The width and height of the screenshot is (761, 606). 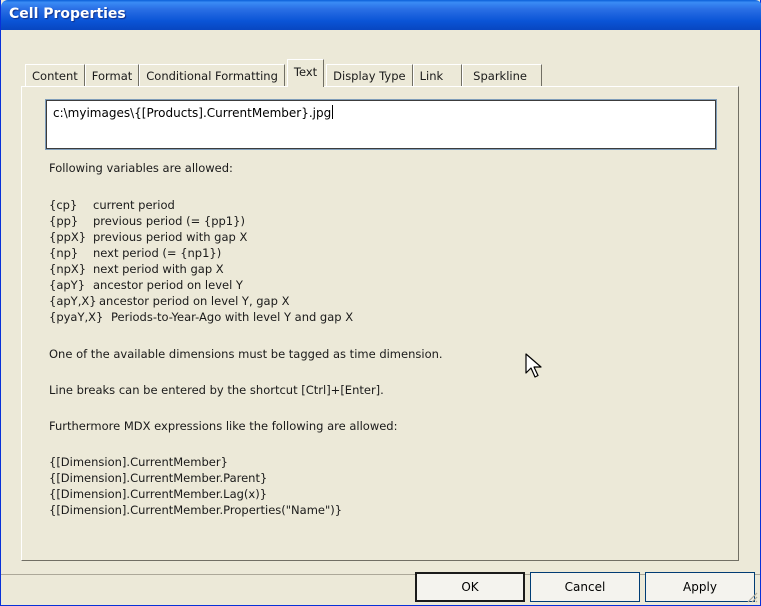 What do you see at coordinates (158, 494) in the screenshot?
I see `mdx-example: {[Dimension].CurrentMember.Lag(x)}` at bounding box center [158, 494].